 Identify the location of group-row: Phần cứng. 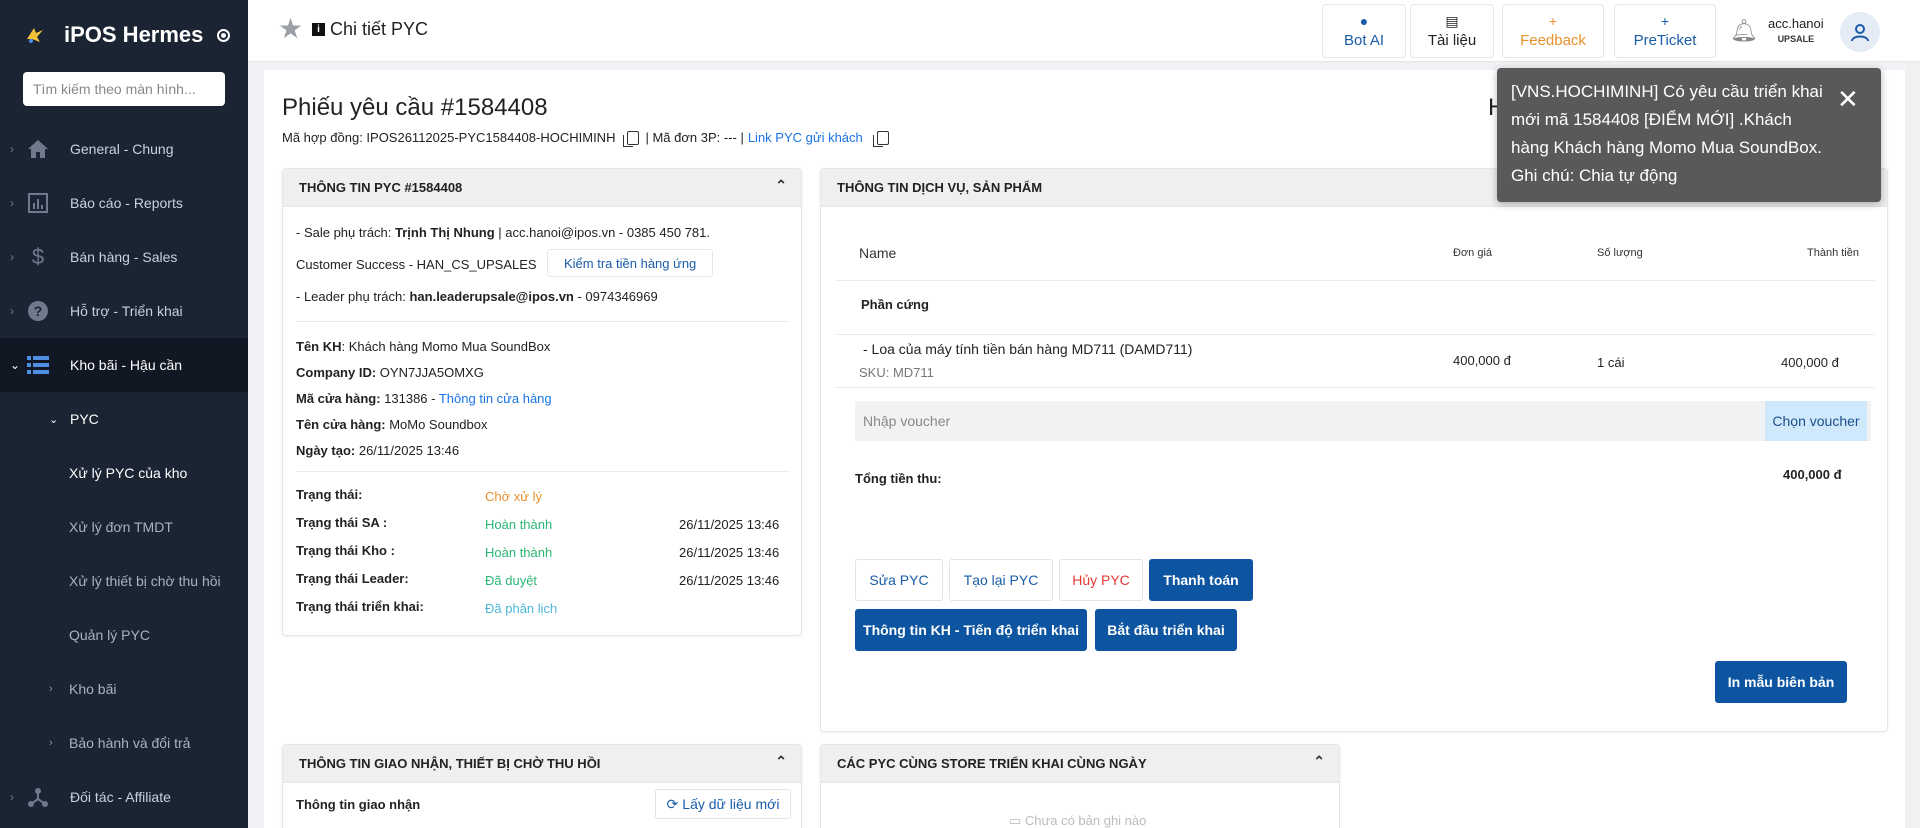
(895, 304).